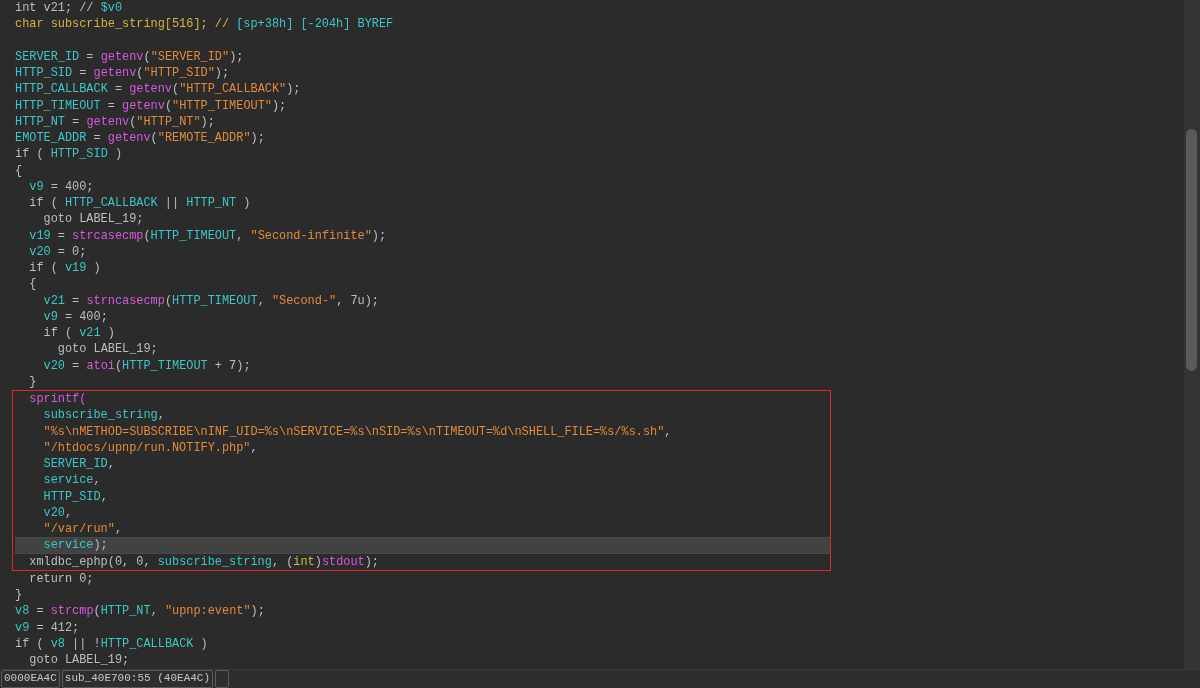  I want to click on code-line: HTTP_SID,, so click(75, 496).